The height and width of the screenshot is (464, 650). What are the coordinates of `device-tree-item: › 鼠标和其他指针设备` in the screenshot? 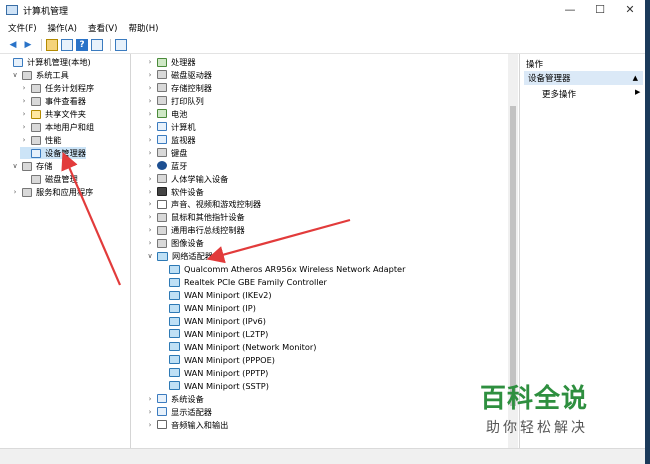 It's located at (195, 217).